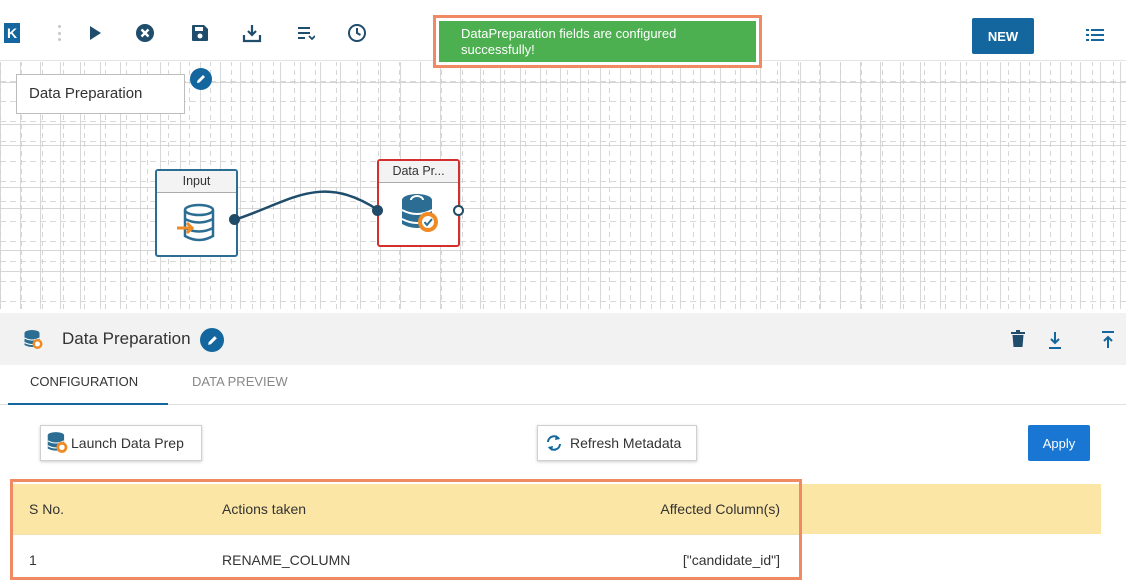 The width and height of the screenshot is (1126, 582). Describe the element at coordinates (563, 385) in the screenshot. I see `panel-tabs: CONFIGURATION DATA PREVIEW` at that location.